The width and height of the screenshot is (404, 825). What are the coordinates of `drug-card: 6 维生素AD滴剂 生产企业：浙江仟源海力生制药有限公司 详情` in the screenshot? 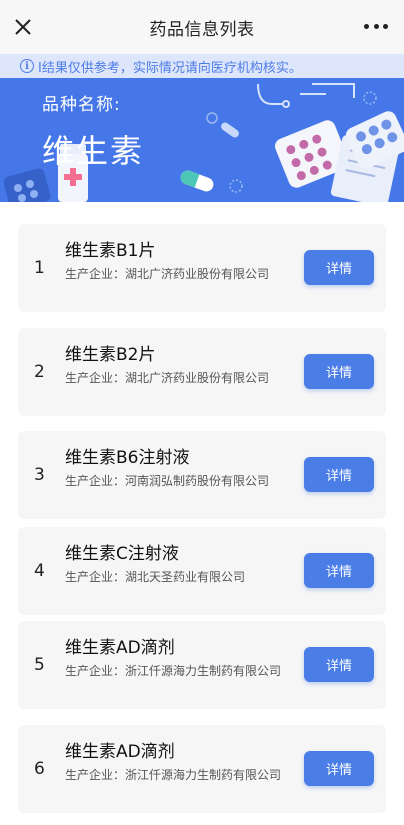 It's located at (202, 769).